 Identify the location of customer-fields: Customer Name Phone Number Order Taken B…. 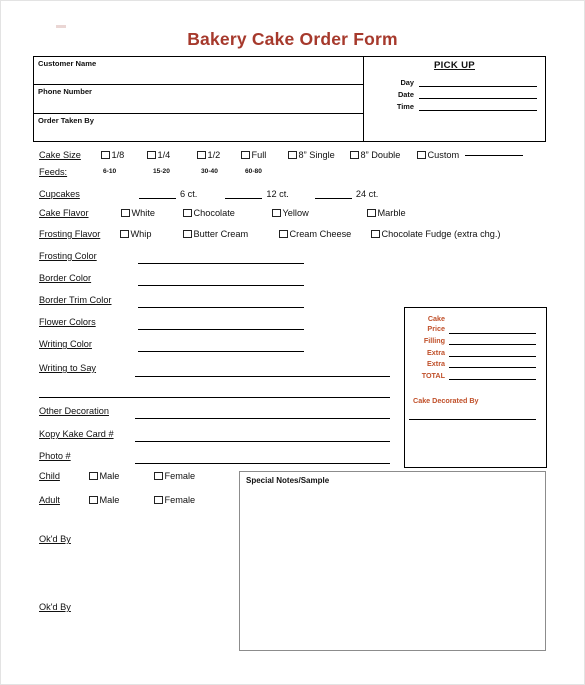
(199, 99).